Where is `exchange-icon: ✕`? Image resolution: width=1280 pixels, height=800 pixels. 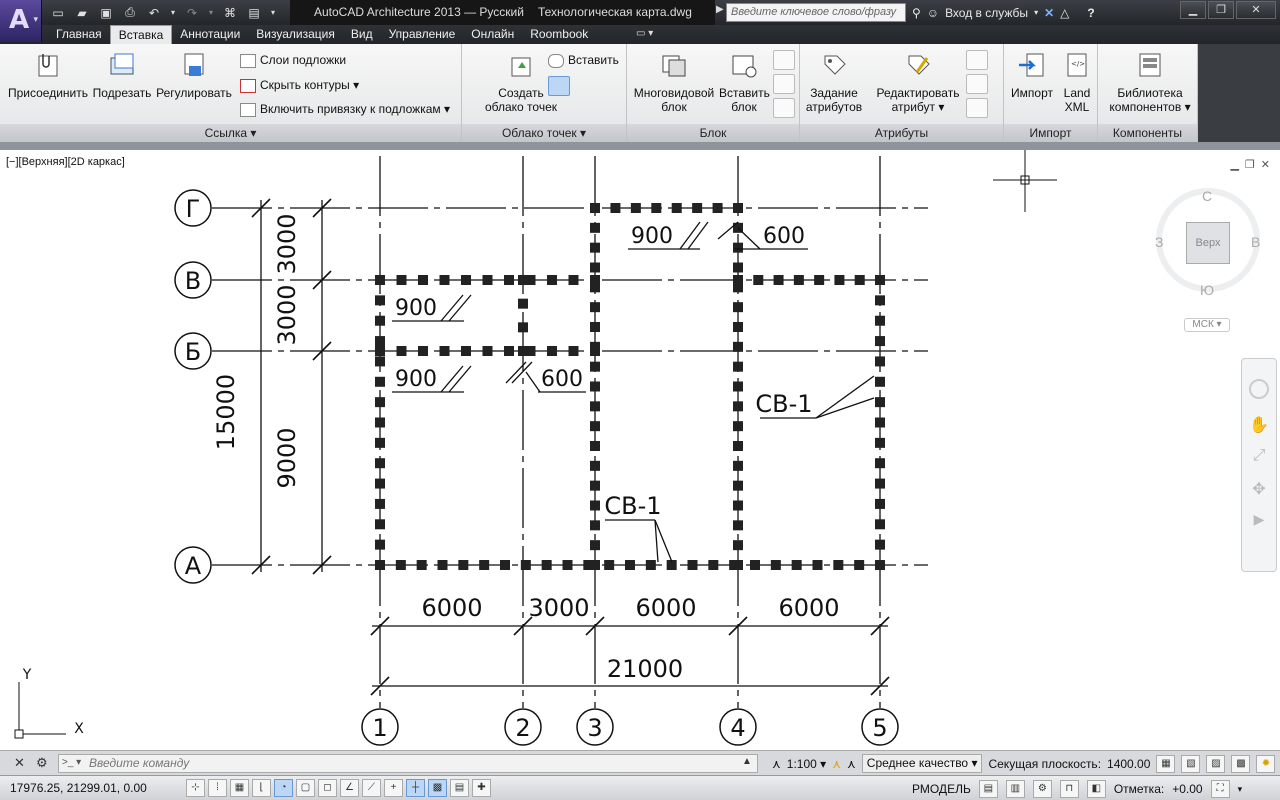 exchange-icon: ✕ is located at coordinates (1049, 13).